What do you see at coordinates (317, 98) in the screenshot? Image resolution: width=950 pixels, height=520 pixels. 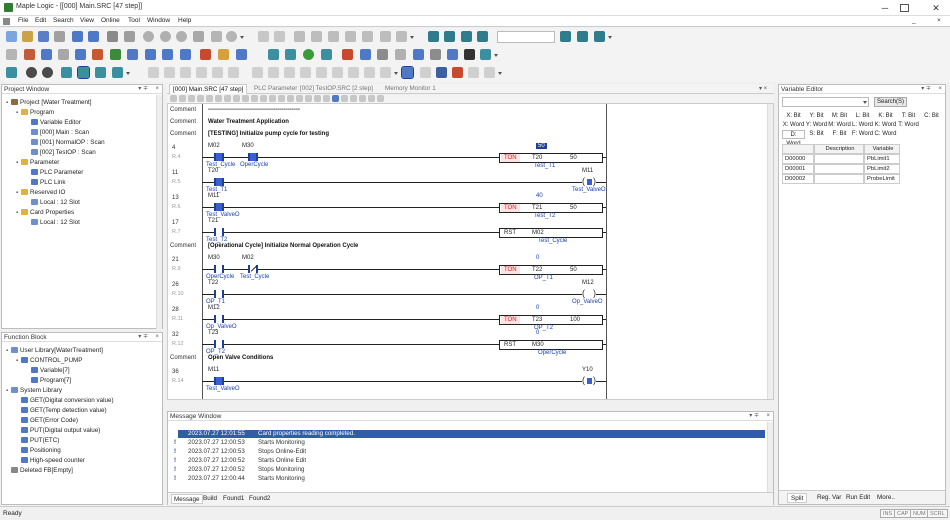 I see `ladder-tool-17-icon` at bounding box center [317, 98].